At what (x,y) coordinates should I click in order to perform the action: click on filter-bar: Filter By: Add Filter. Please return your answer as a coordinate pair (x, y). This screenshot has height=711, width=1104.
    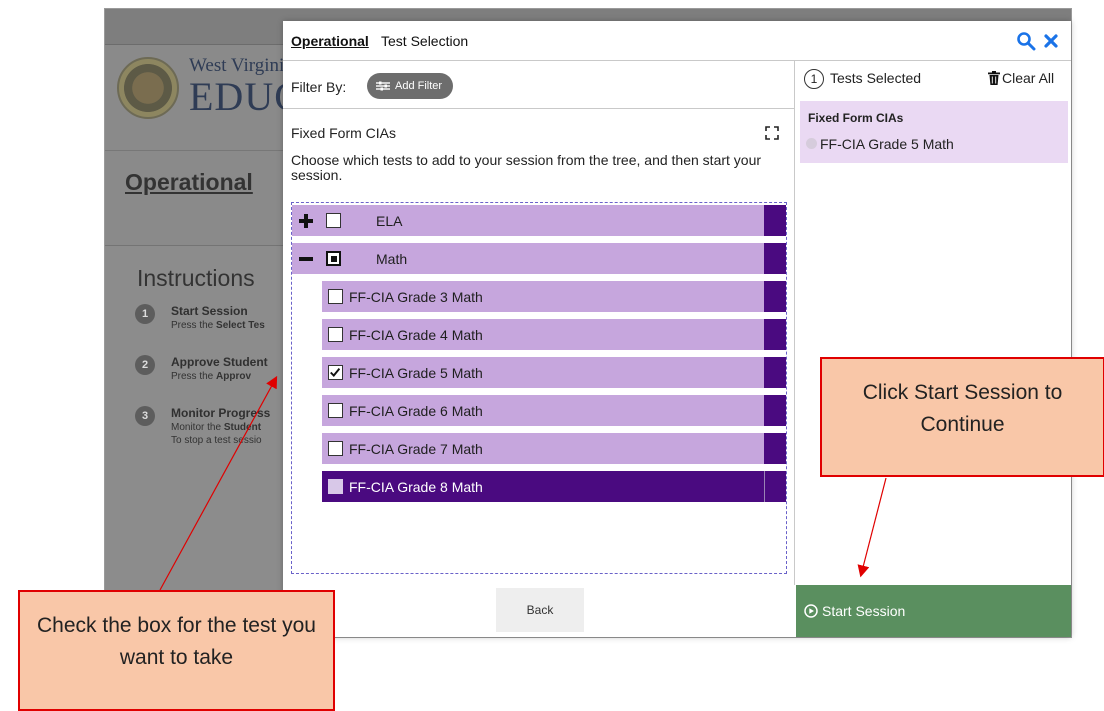
    Looking at the image, I should click on (539, 85).